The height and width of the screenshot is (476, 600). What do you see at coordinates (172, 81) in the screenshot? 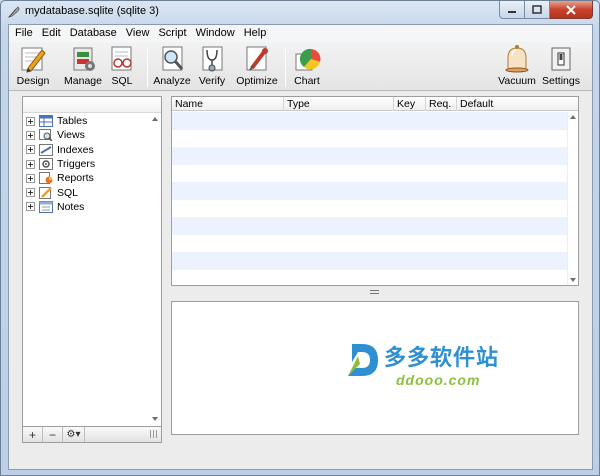
I see `analyze-label: Analyze` at bounding box center [172, 81].